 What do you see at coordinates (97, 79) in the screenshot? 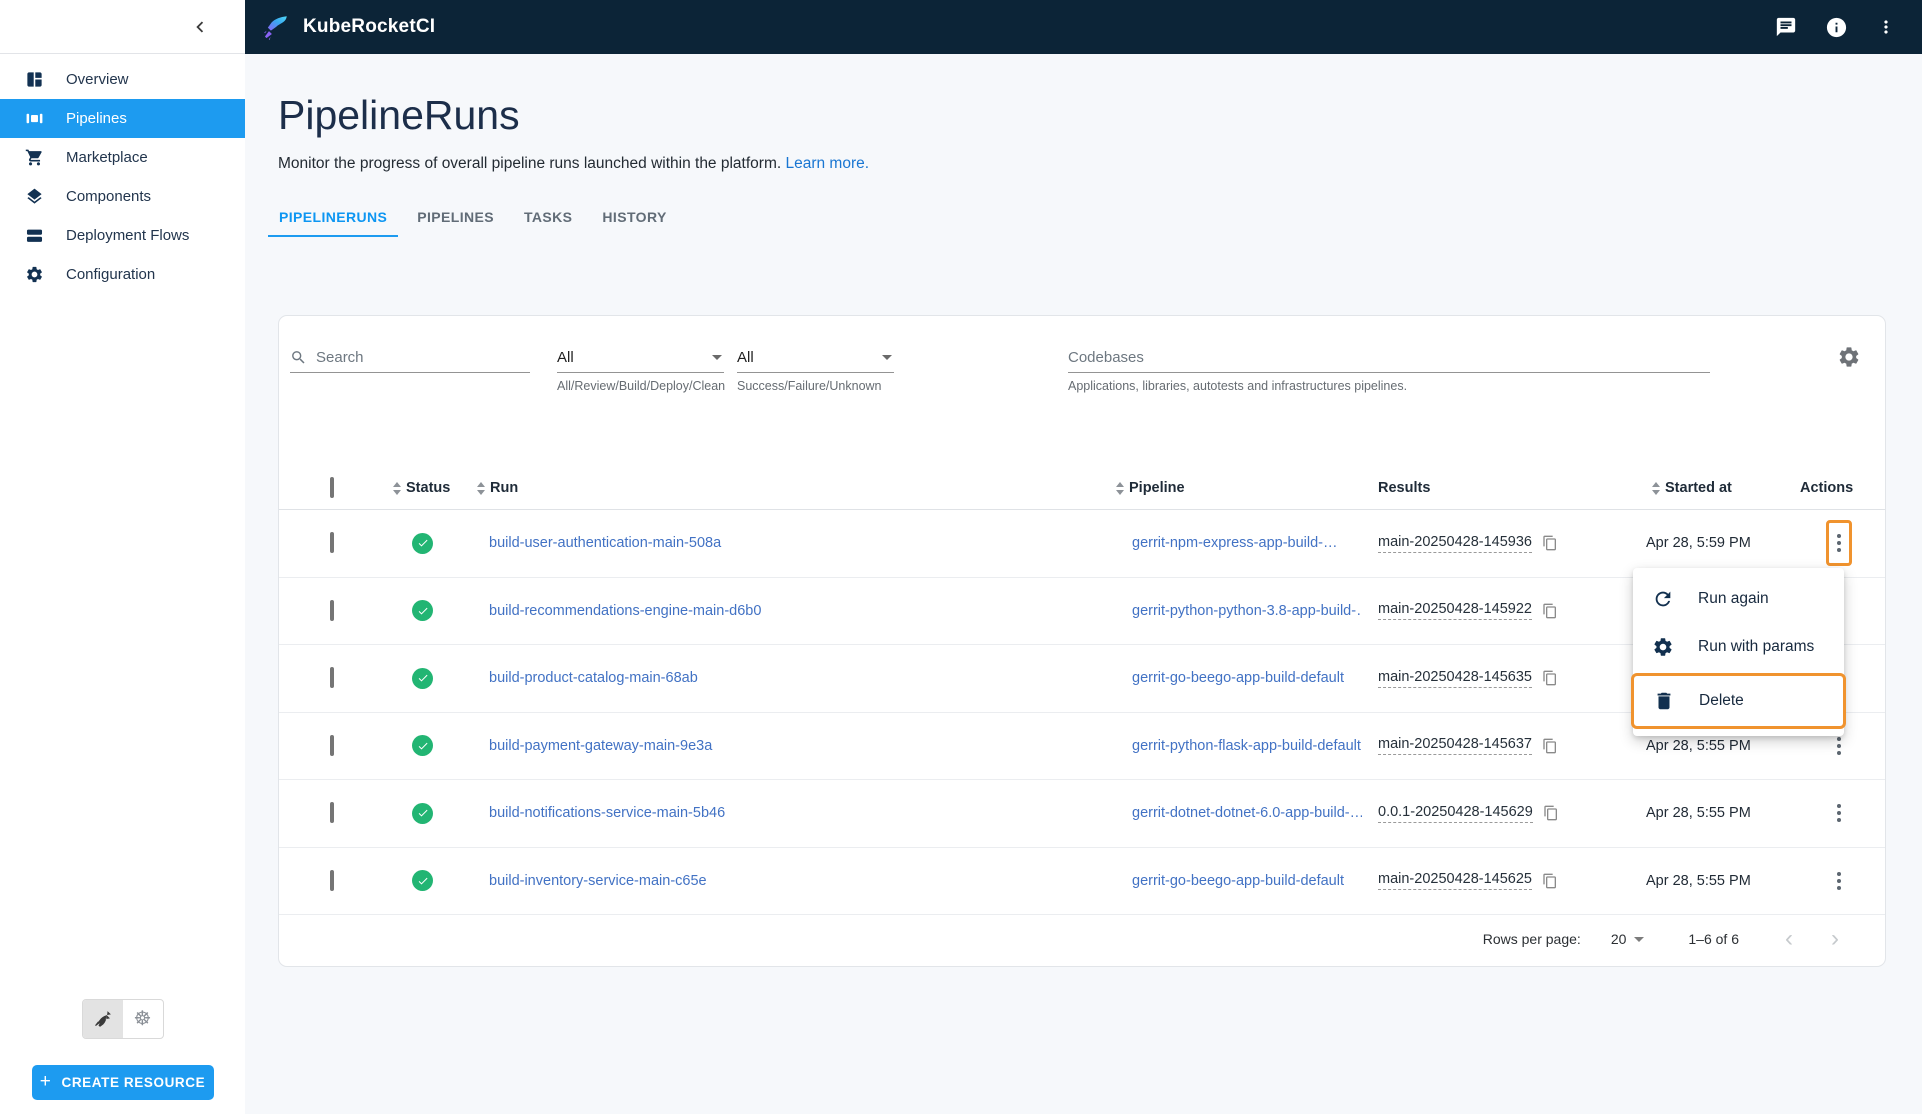
I see `sidebar-item-label: Overview` at bounding box center [97, 79].